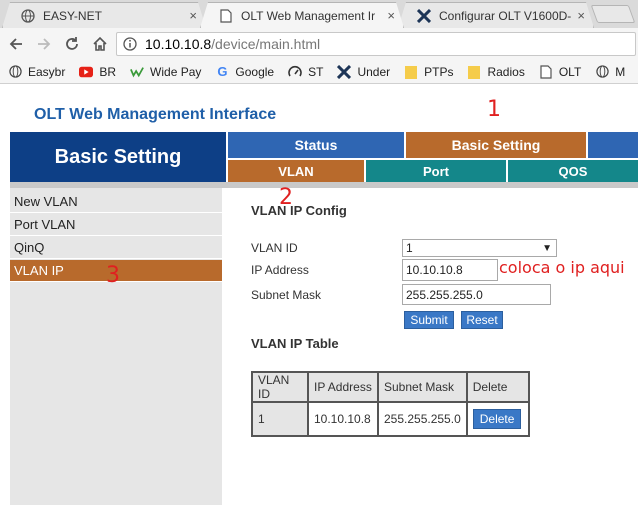 The width and height of the screenshot is (638, 505). I want to click on ip-address-field: 10.10.10.8, so click(450, 270).